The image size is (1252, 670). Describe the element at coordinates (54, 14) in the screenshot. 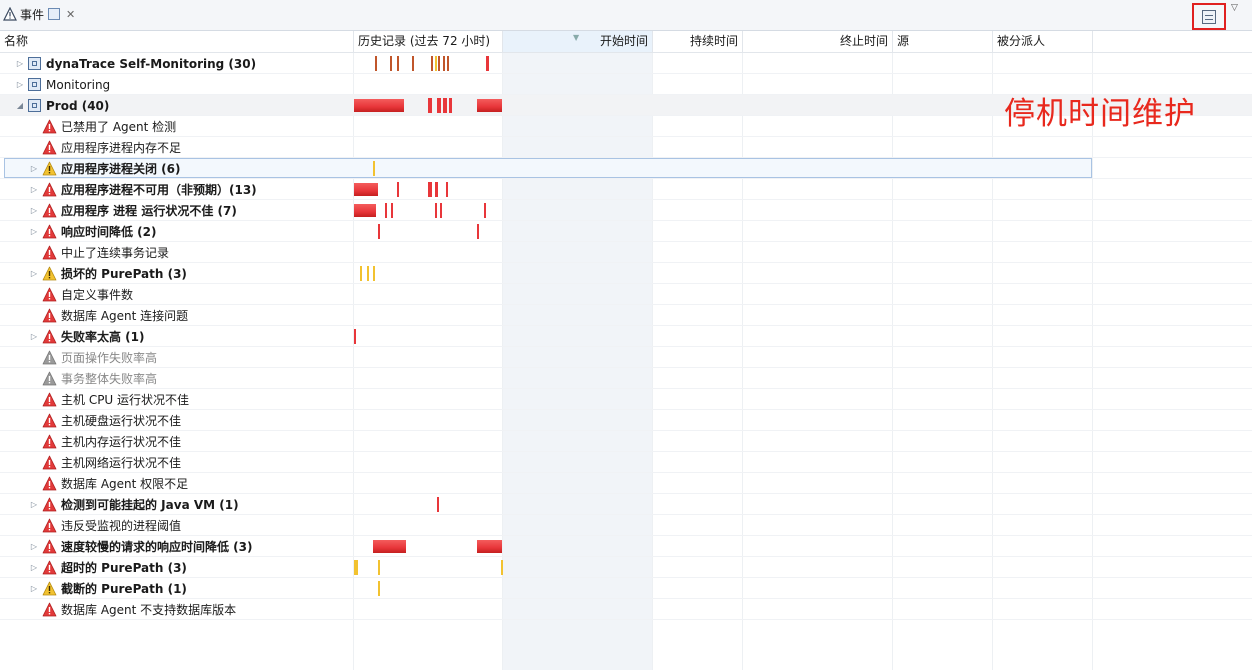

I see `view-pin-icon` at that location.